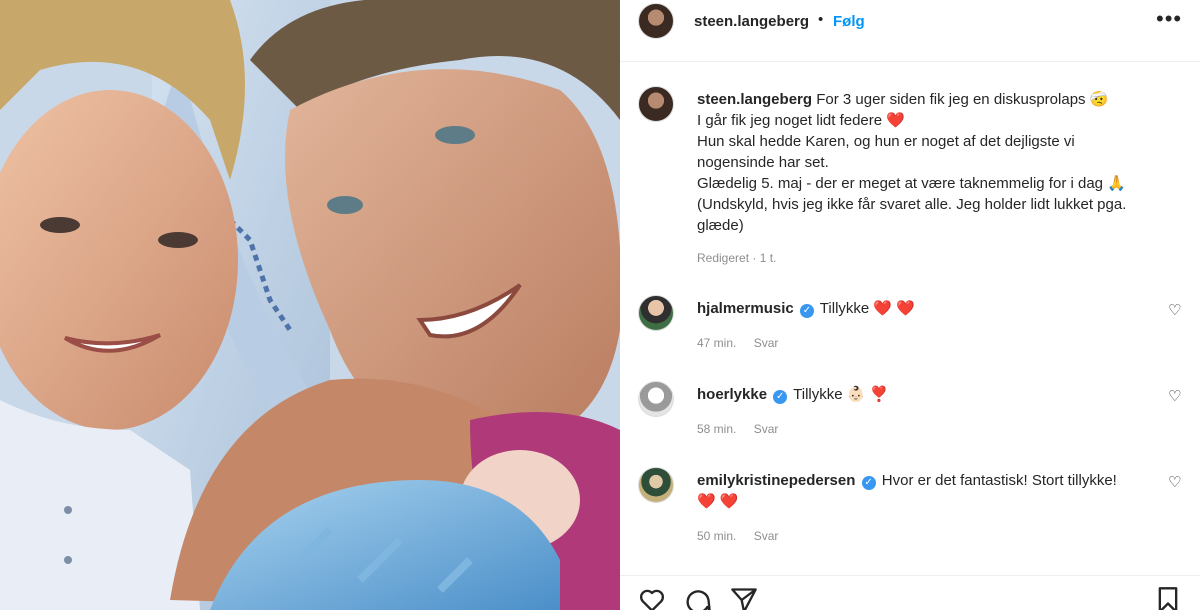 This screenshot has width=1200, height=610. What do you see at coordinates (922, 394) in the screenshot?
I see `comment-body: hoerlykke ✓ Tillykke 👶🏻 ❣️` at bounding box center [922, 394].